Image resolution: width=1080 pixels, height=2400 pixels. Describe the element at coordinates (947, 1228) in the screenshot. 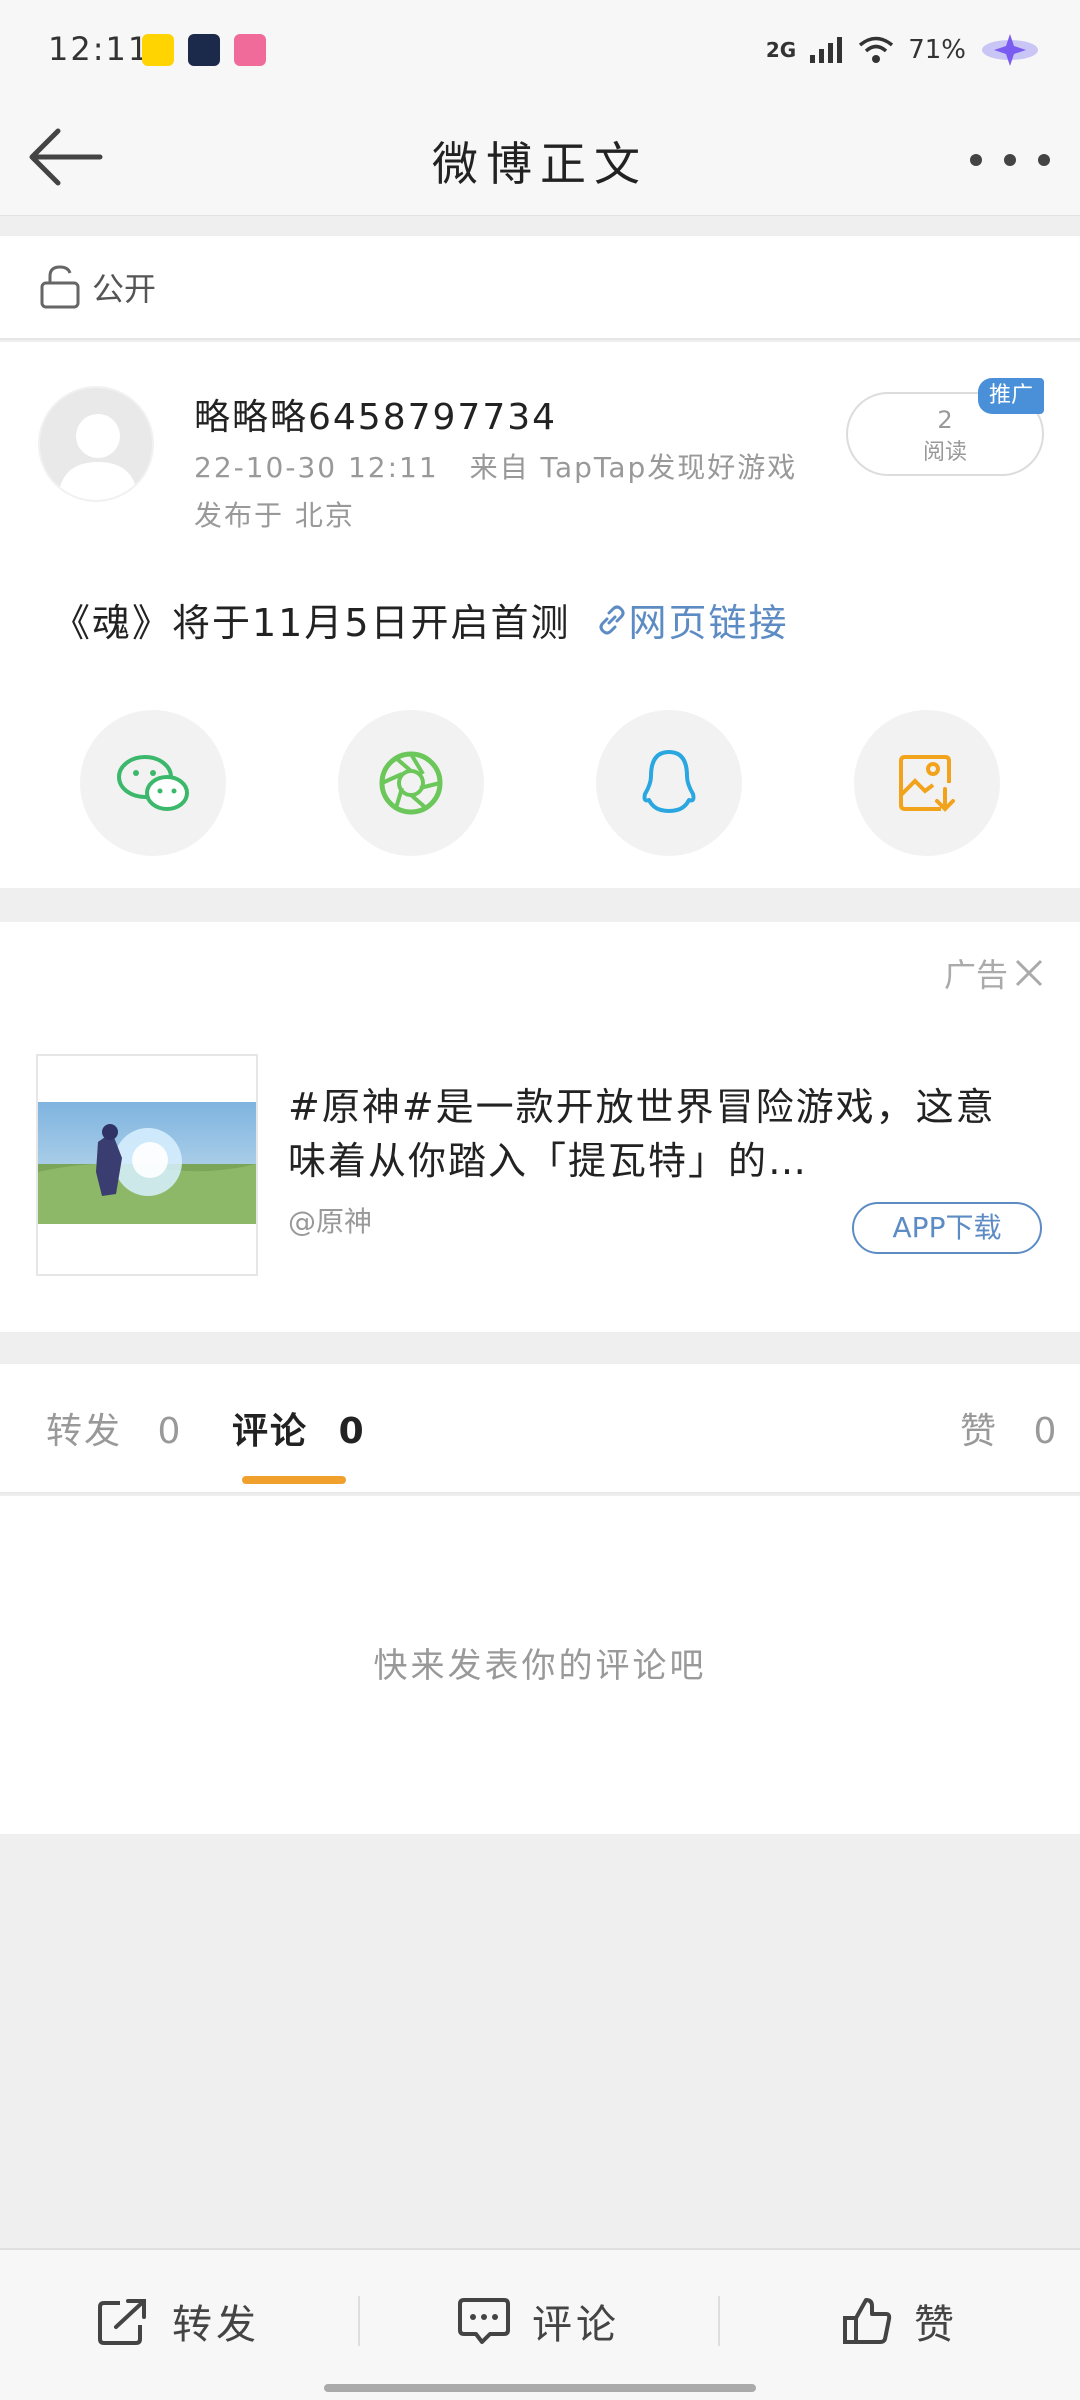

I see `app-download-button: APP下载` at that location.